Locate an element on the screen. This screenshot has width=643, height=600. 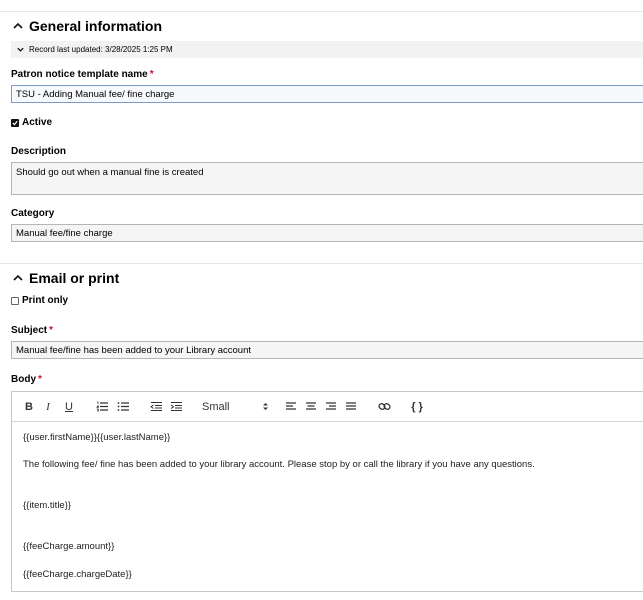
template-name-value: TSU - Adding Manual fee/ fine charge is located at coordinates (95, 94).